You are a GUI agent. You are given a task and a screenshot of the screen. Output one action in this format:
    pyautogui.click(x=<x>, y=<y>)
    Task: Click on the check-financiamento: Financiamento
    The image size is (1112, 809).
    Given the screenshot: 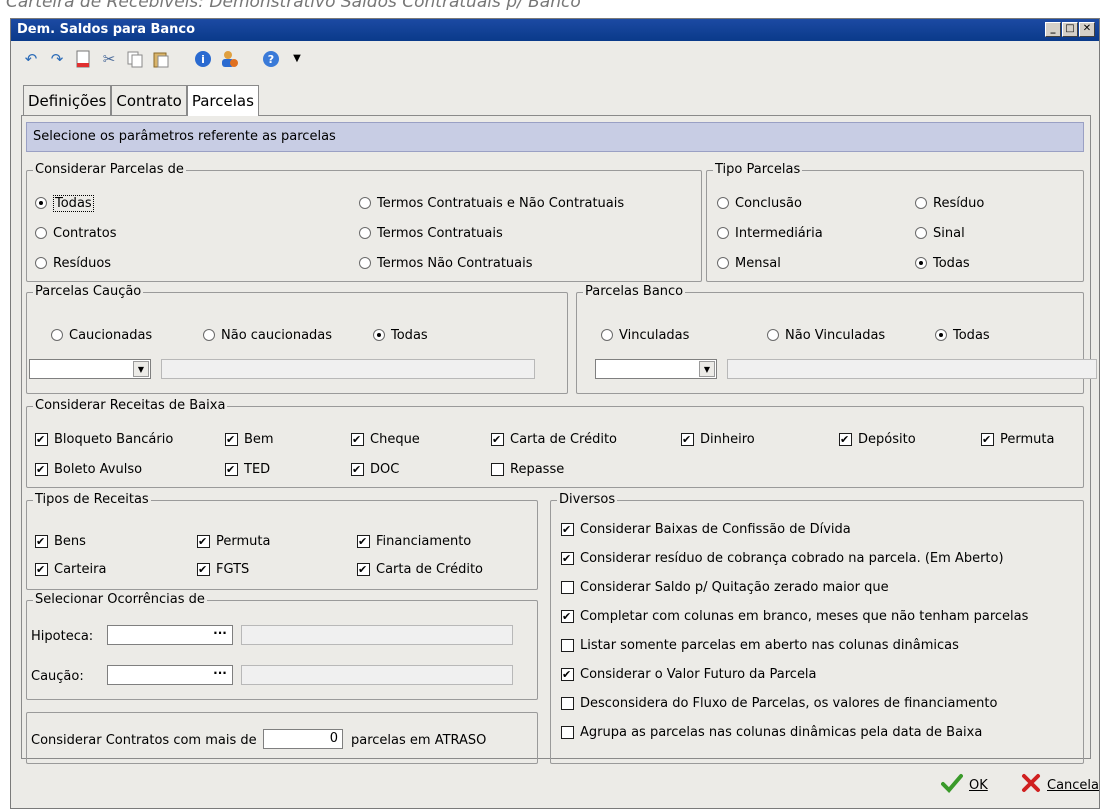 What is the action you would take?
    pyautogui.click(x=414, y=541)
    